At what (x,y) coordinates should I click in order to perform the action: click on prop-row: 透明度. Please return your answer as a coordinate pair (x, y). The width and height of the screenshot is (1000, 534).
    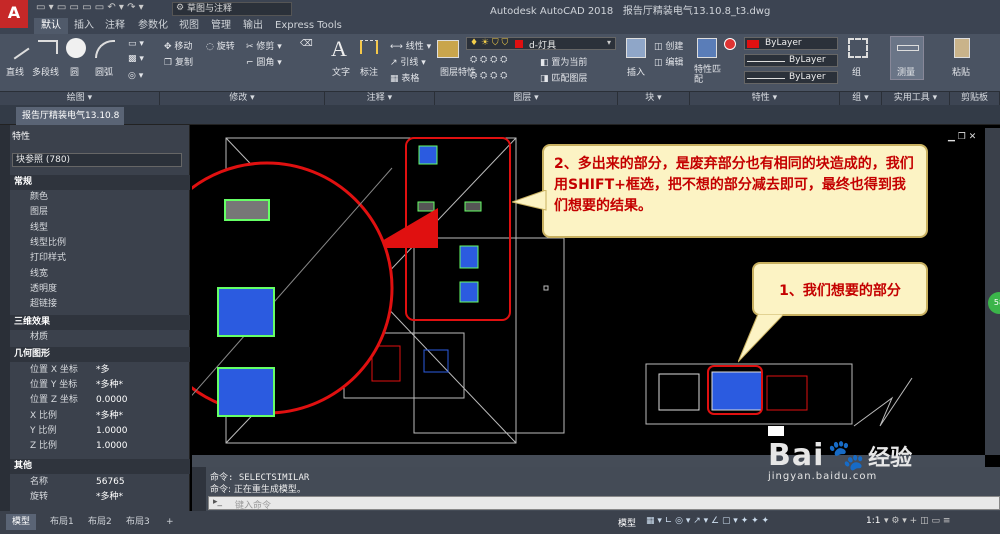
    Looking at the image, I should click on (100, 289).